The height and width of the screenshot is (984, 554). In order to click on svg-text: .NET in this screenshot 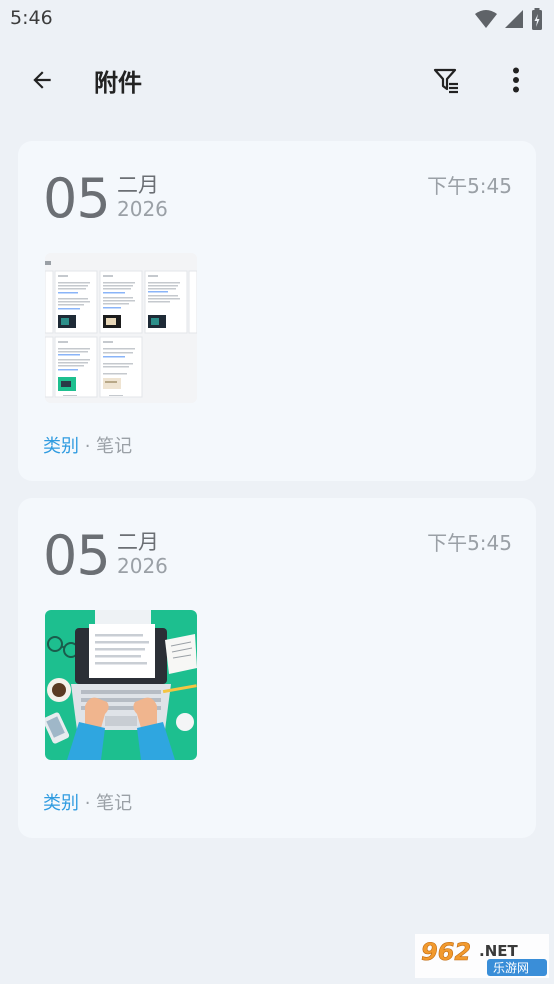, I will do `click(498, 951)`.